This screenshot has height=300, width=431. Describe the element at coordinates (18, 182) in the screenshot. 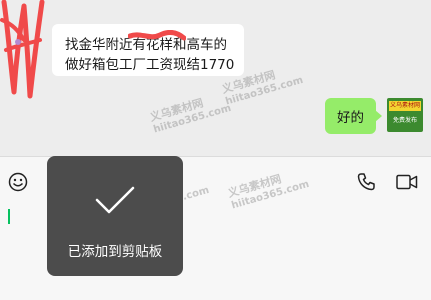

I see `emoji-icon` at that location.